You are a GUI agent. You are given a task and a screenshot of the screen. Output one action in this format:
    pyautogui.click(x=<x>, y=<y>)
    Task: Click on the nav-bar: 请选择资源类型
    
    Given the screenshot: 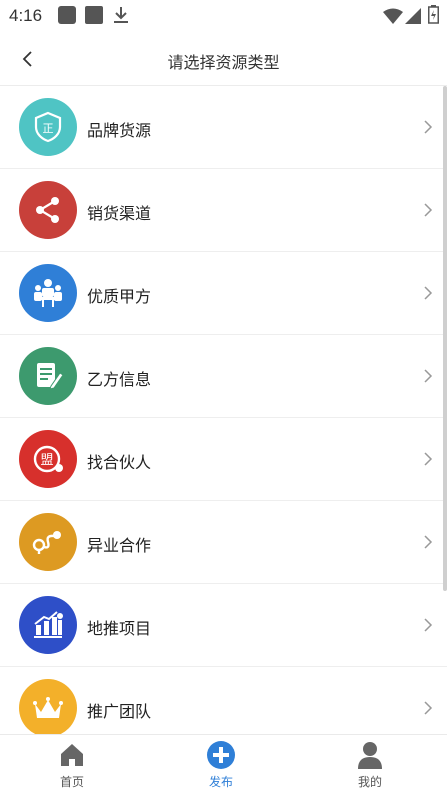 What is the action you would take?
    pyautogui.click(x=223, y=60)
    